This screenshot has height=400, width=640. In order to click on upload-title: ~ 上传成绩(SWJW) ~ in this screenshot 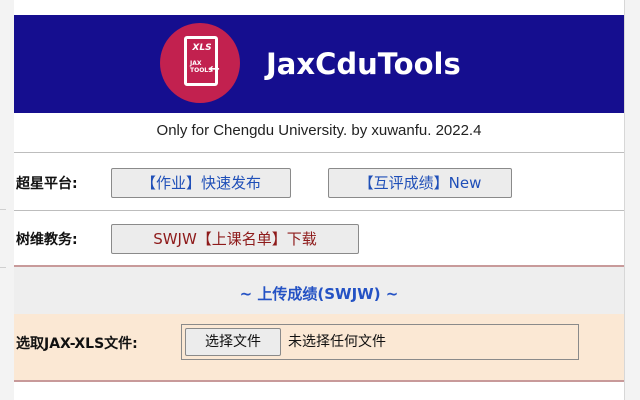, I will do `click(319, 294)`.